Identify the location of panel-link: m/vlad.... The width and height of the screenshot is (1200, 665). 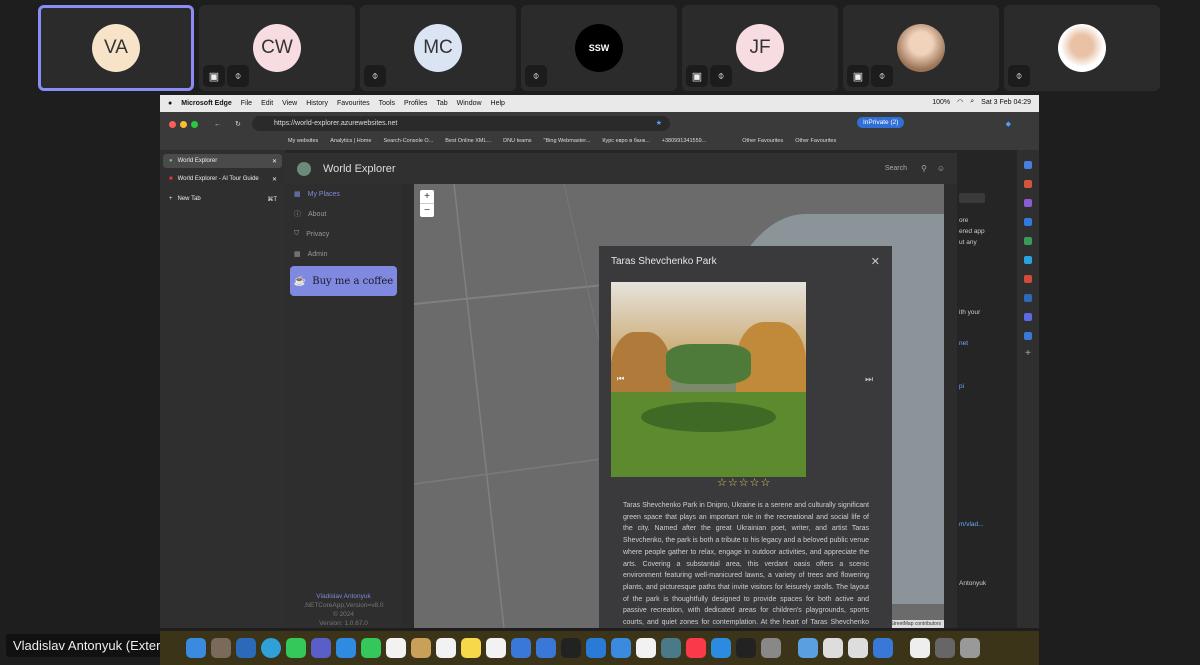
(971, 524).